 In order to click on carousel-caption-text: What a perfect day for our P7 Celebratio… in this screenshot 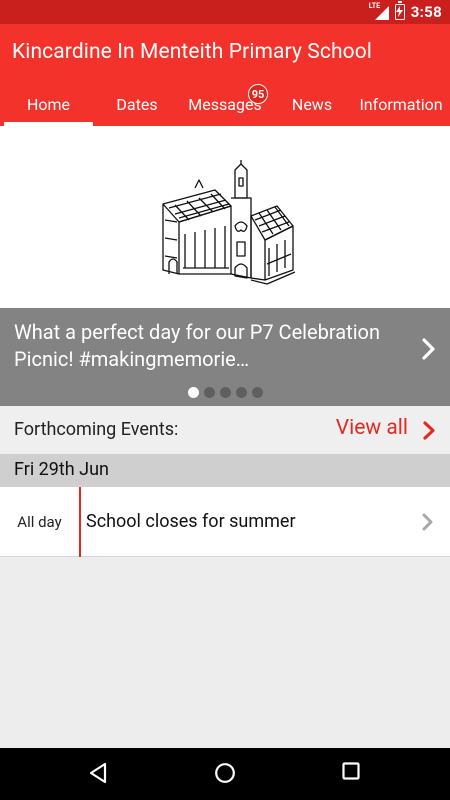, I will do `click(197, 345)`.